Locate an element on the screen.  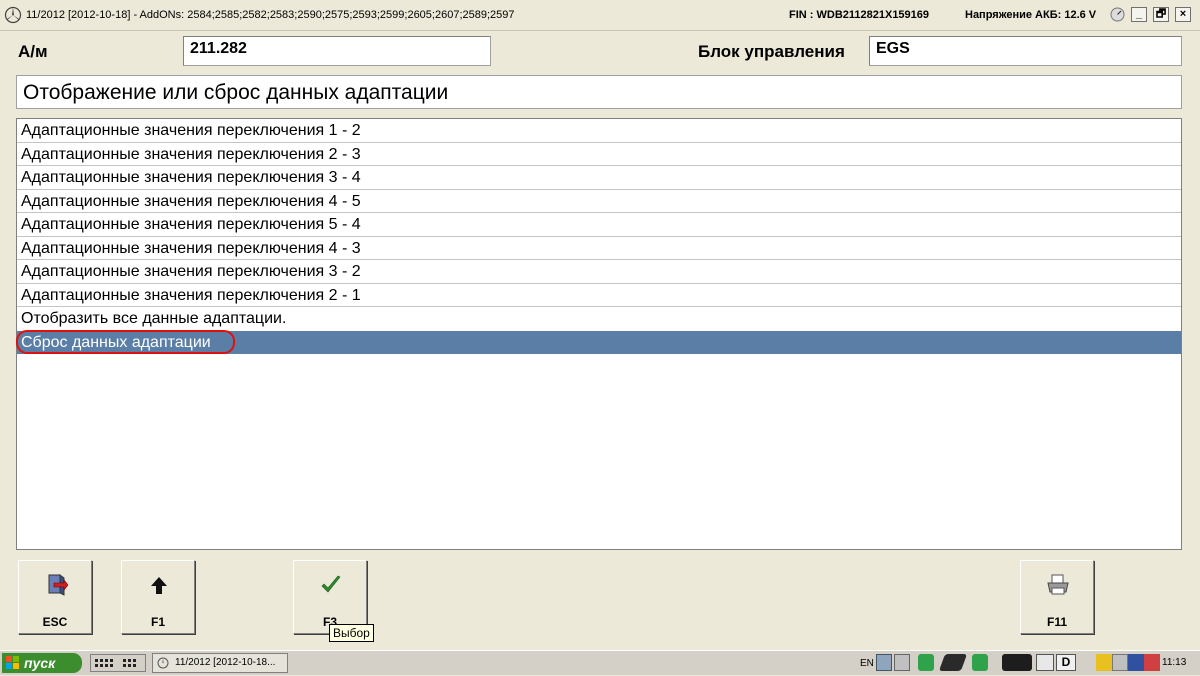
battery-voltage-label: Напряжение АКБ: 12.6 V is located at coordinates (1031, 15).